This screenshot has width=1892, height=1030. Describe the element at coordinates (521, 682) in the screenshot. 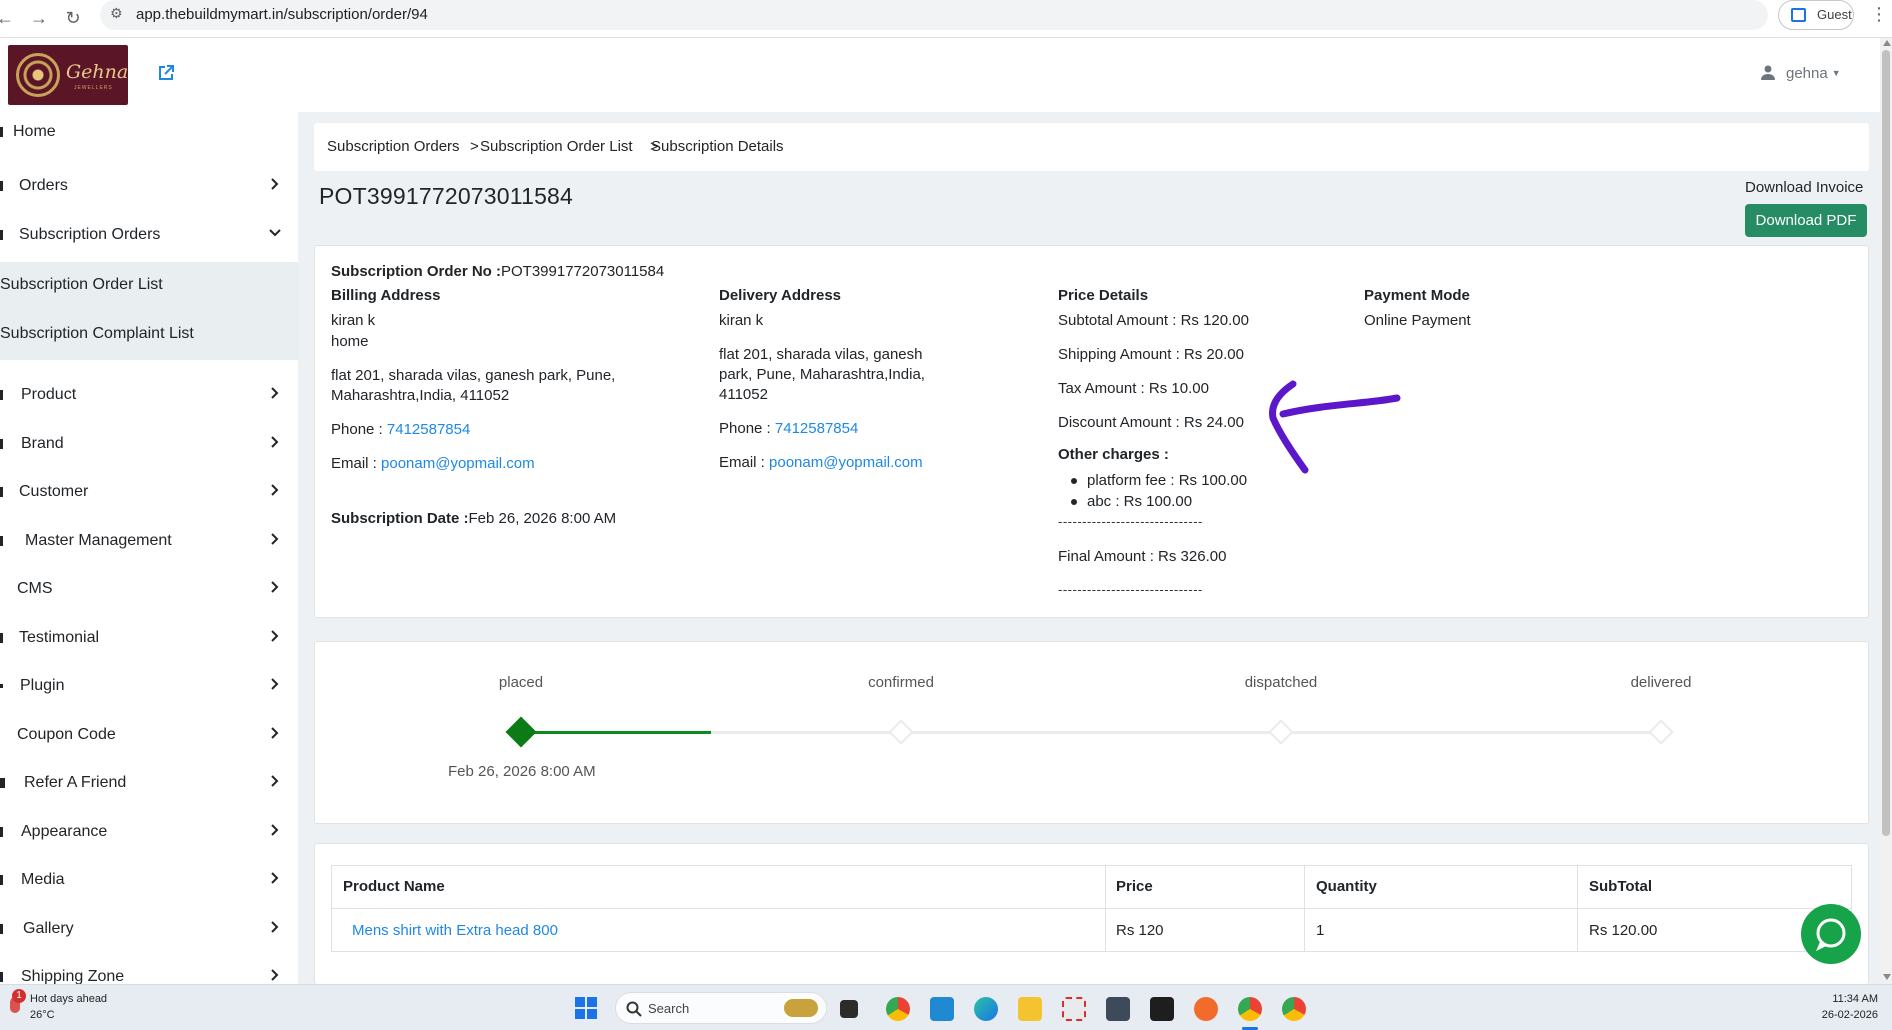

I see `timeline-step-placed: placed` at that location.